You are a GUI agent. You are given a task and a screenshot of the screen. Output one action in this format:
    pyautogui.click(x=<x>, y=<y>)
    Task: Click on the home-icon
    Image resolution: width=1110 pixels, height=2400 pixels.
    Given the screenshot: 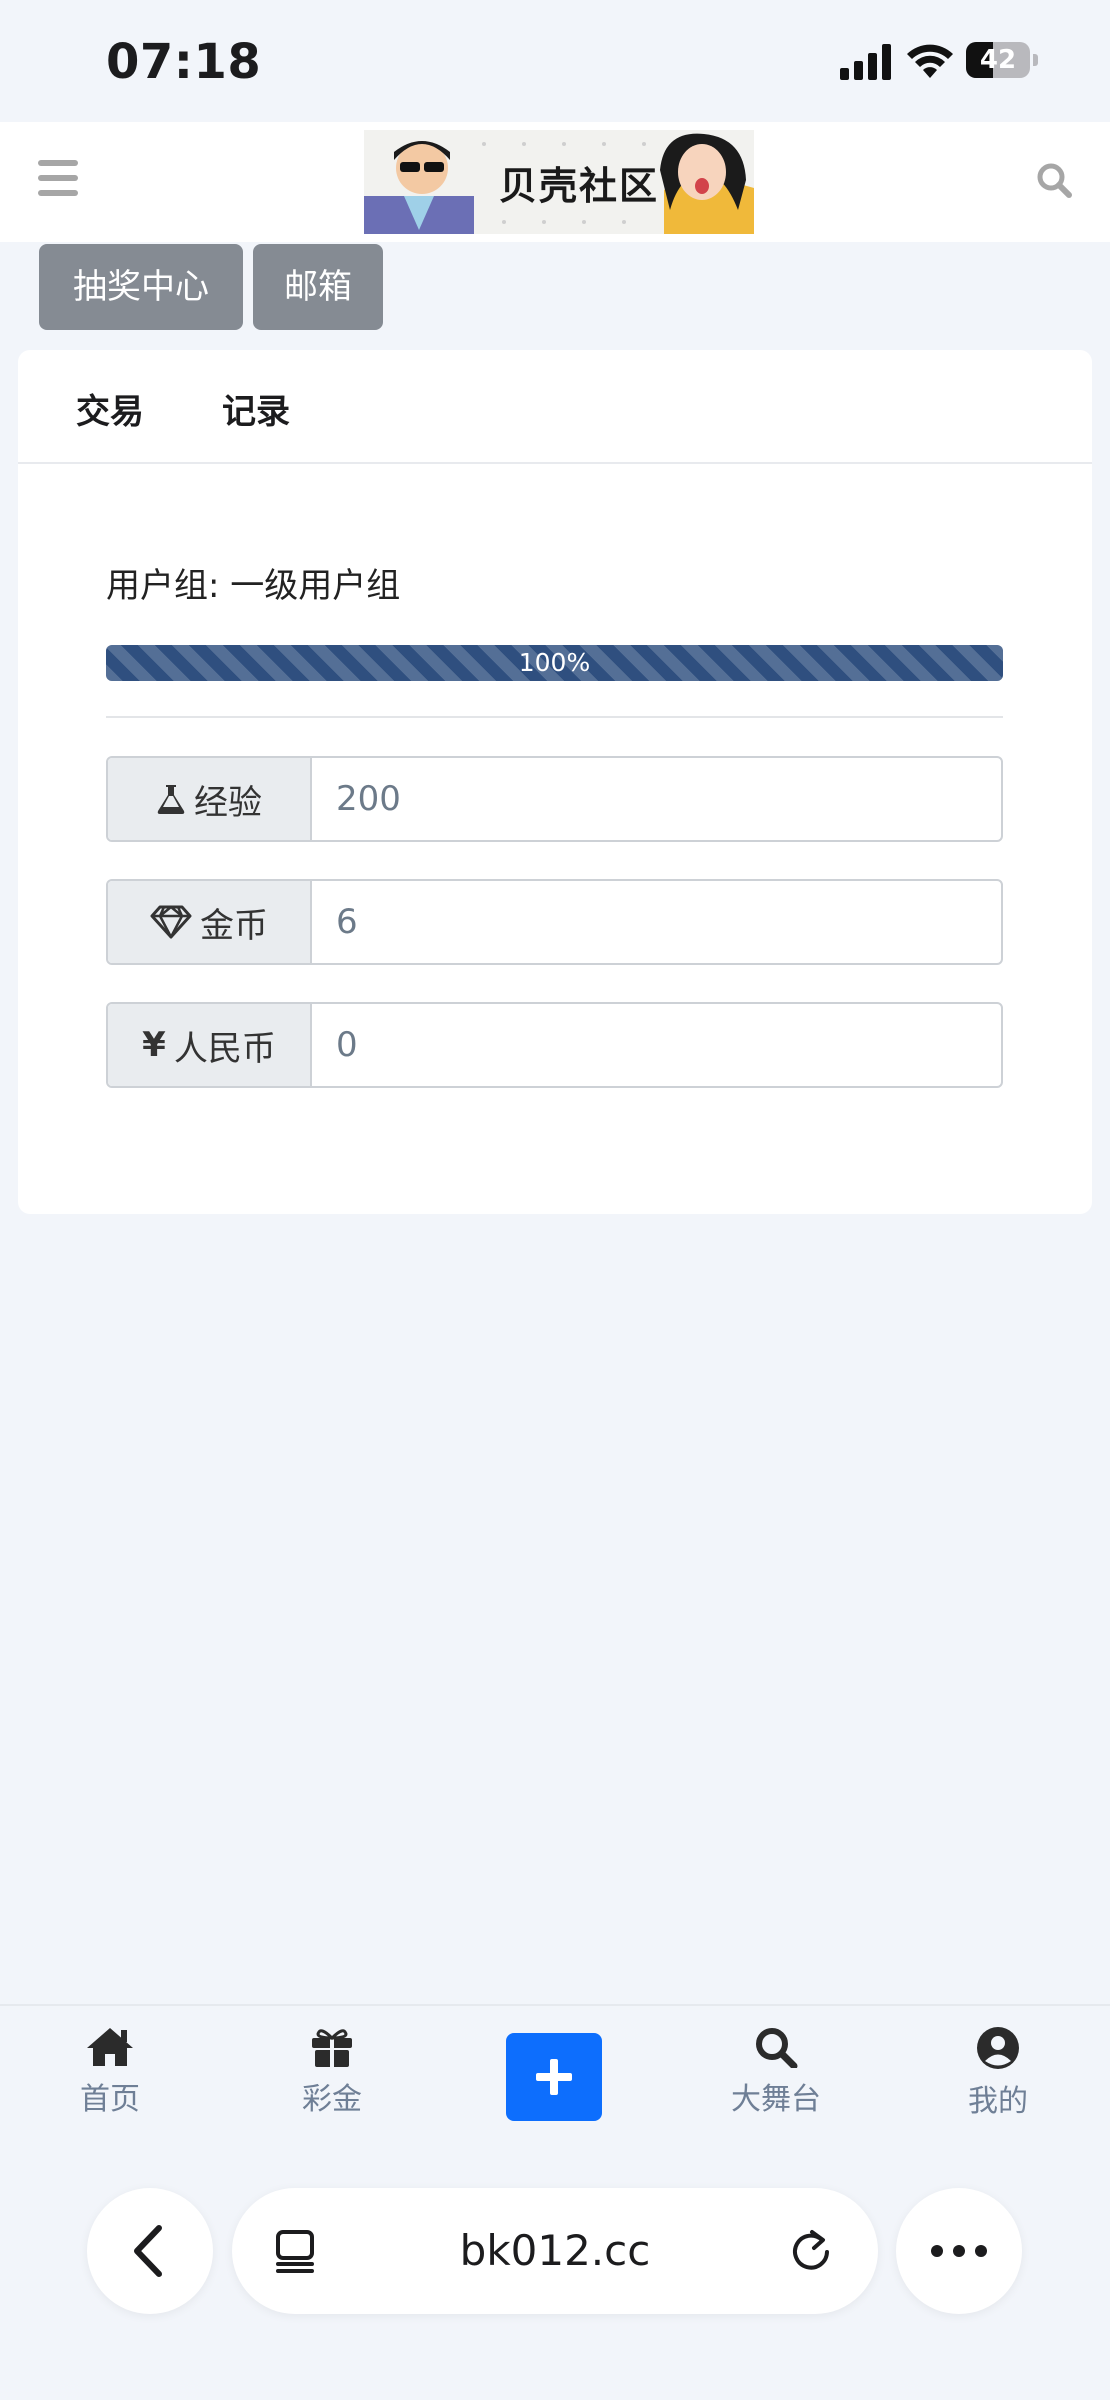 What is the action you would take?
    pyautogui.click(x=110, y=2047)
    